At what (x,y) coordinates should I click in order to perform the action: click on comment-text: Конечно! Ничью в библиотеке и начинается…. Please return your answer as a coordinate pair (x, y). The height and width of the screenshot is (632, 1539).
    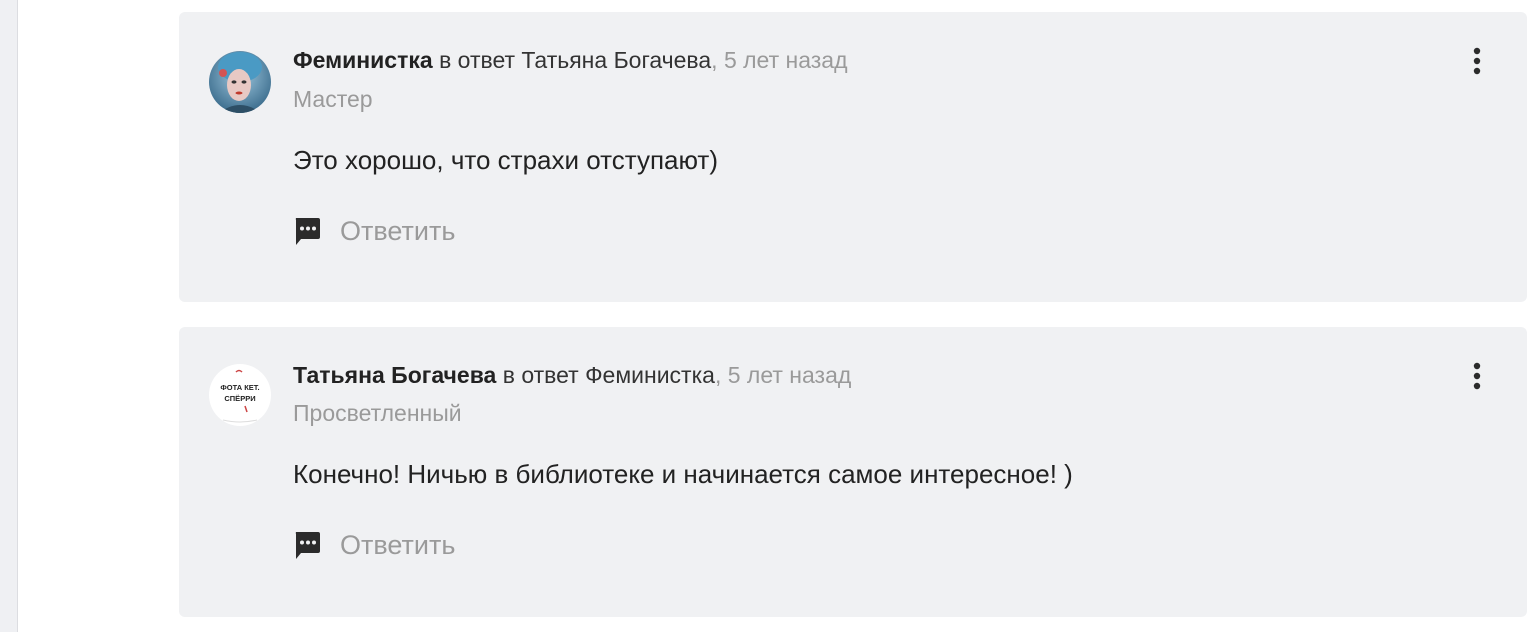
    Looking at the image, I should click on (683, 474).